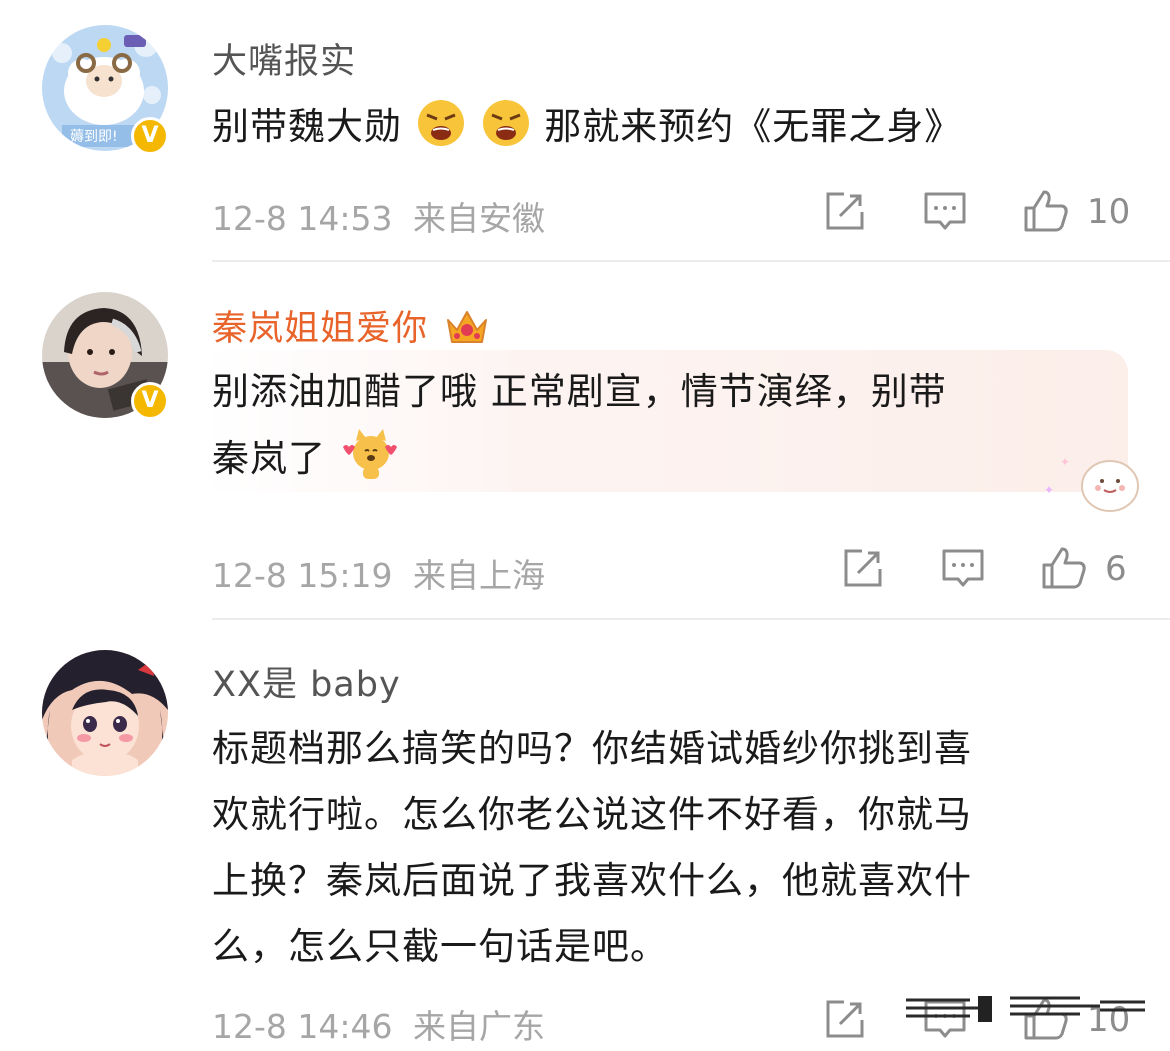  Describe the element at coordinates (440, 946) in the screenshot. I see `comment-text-line: 么，怎么只截一句话是吧。` at that location.